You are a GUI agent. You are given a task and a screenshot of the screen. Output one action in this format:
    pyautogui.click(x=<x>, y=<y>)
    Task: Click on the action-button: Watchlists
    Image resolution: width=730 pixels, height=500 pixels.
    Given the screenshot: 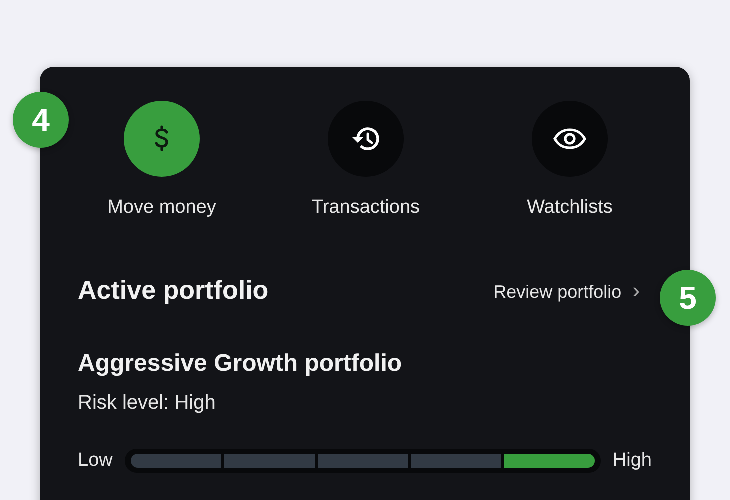 What is the action you would take?
    pyautogui.click(x=570, y=160)
    